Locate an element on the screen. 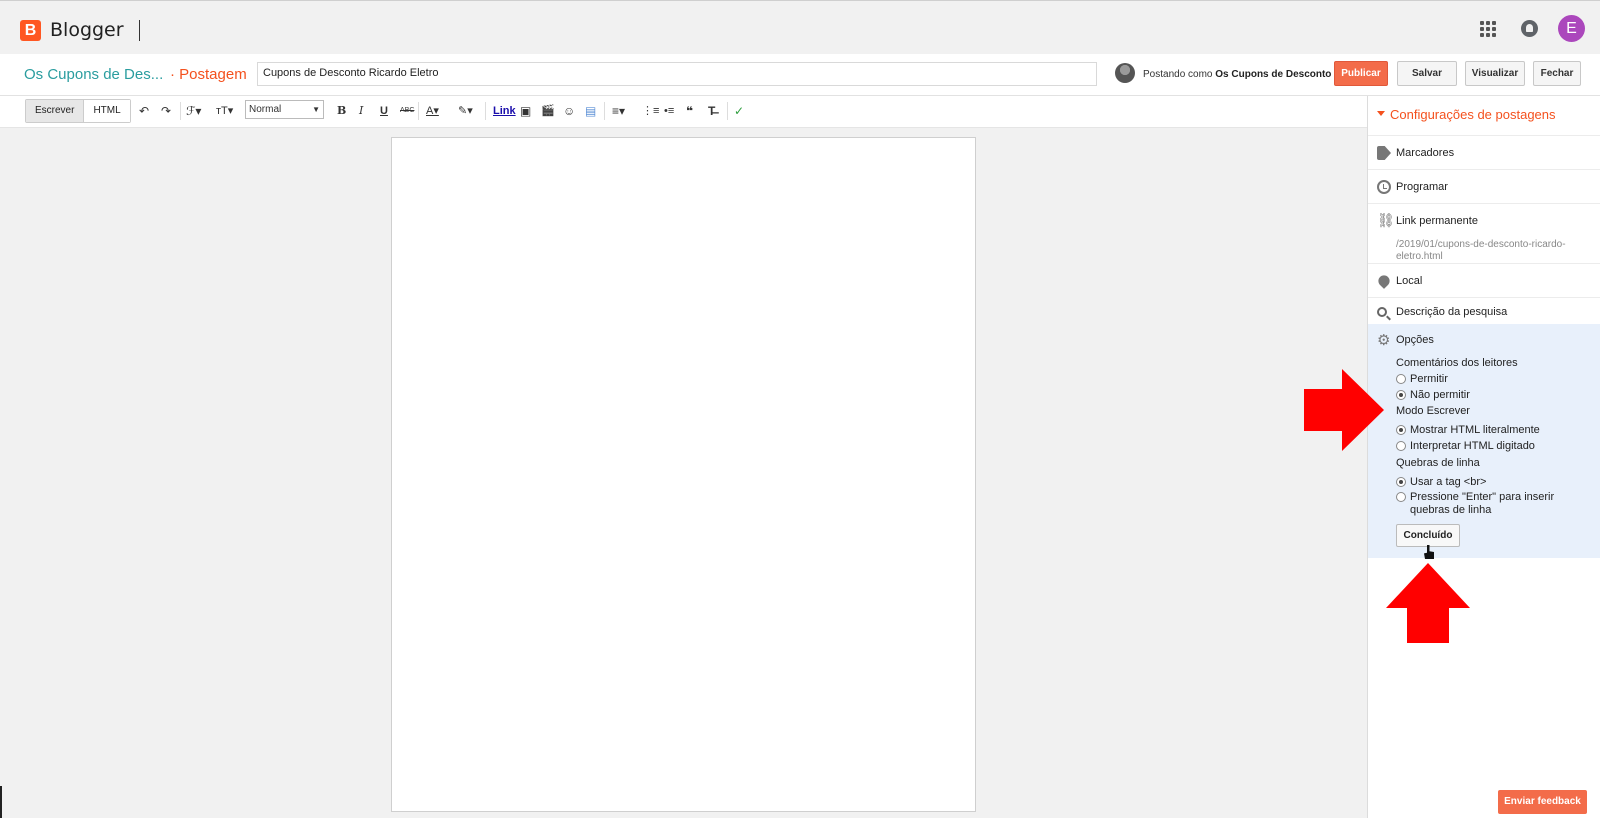 This screenshot has height=818, width=1600. posting-as-text: Postando como Os Cupons de Desconto is located at coordinates (1237, 74).